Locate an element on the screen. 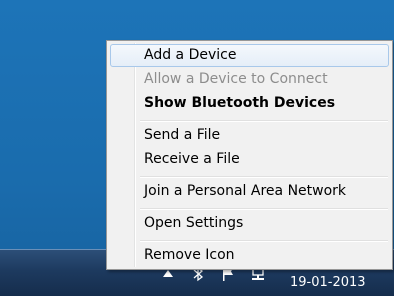 The height and width of the screenshot is (296, 394). menu-item-send-file: Send a File is located at coordinates (249, 135).